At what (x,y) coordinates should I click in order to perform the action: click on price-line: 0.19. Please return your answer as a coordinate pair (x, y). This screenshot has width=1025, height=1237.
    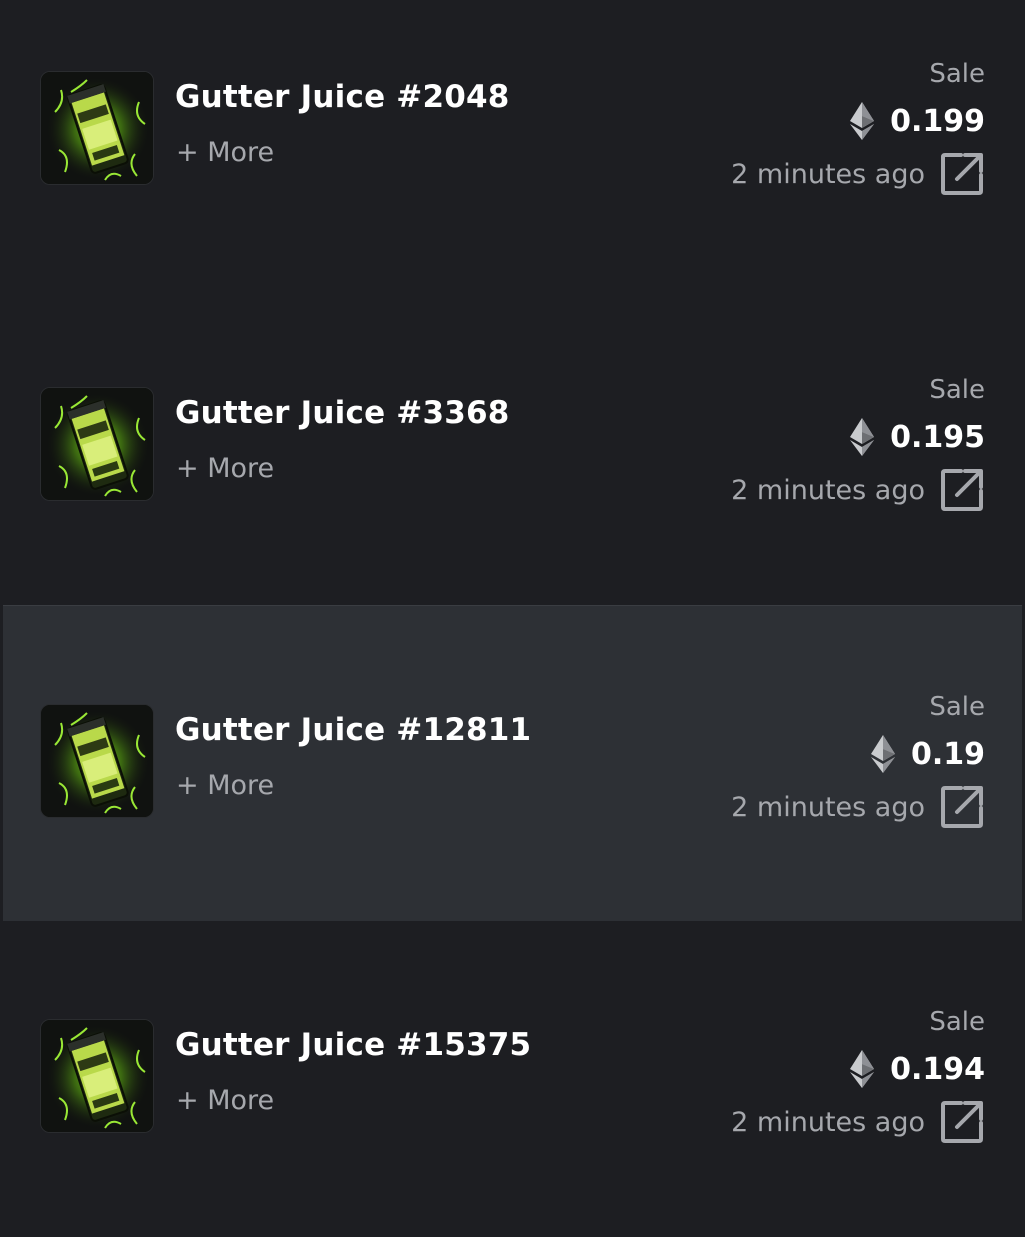
    Looking at the image, I should click on (858, 754).